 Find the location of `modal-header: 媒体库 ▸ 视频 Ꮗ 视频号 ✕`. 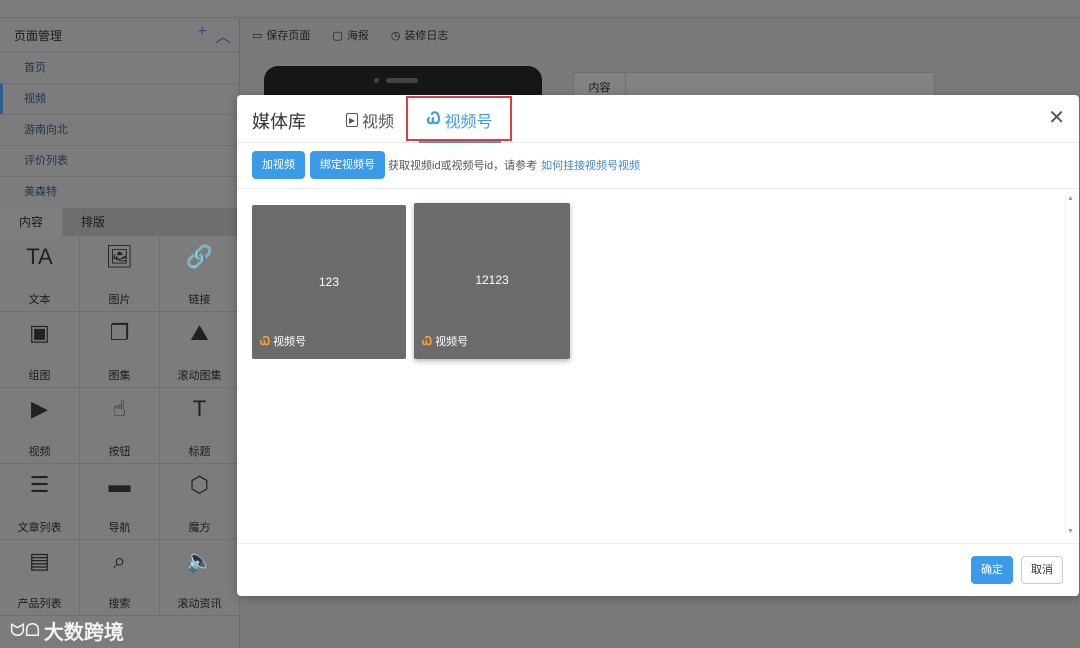

modal-header: 媒体库 ▸ 视频 Ꮗ 视频号 ✕ is located at coordinates (658, 119).